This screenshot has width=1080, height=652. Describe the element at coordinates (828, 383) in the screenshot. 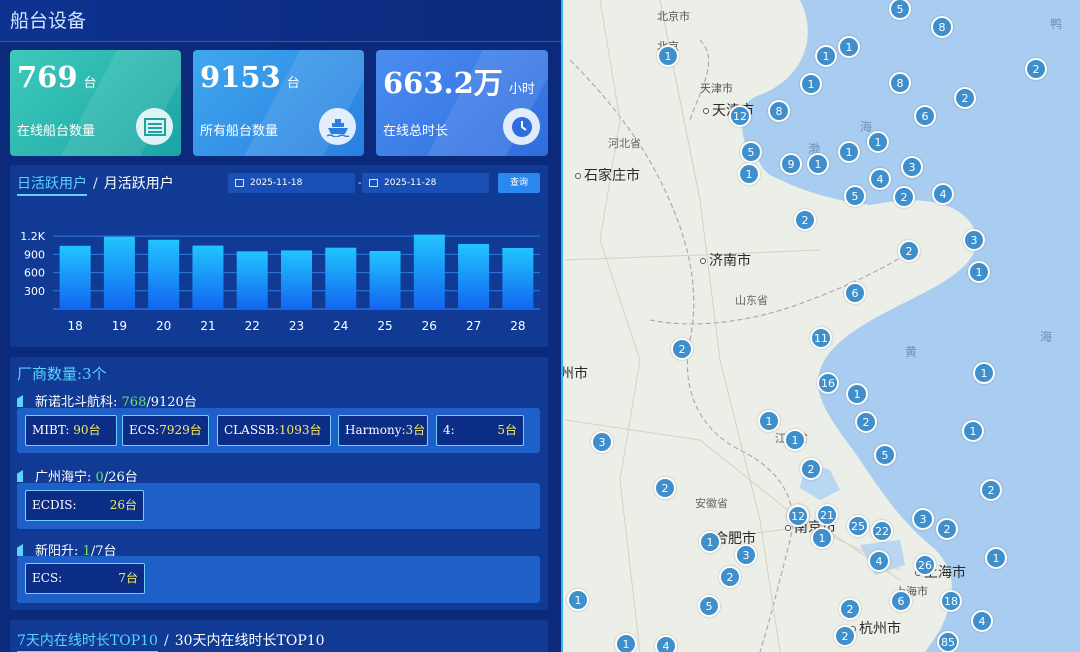

I see `ship-cluster-marker: 16` at that location.